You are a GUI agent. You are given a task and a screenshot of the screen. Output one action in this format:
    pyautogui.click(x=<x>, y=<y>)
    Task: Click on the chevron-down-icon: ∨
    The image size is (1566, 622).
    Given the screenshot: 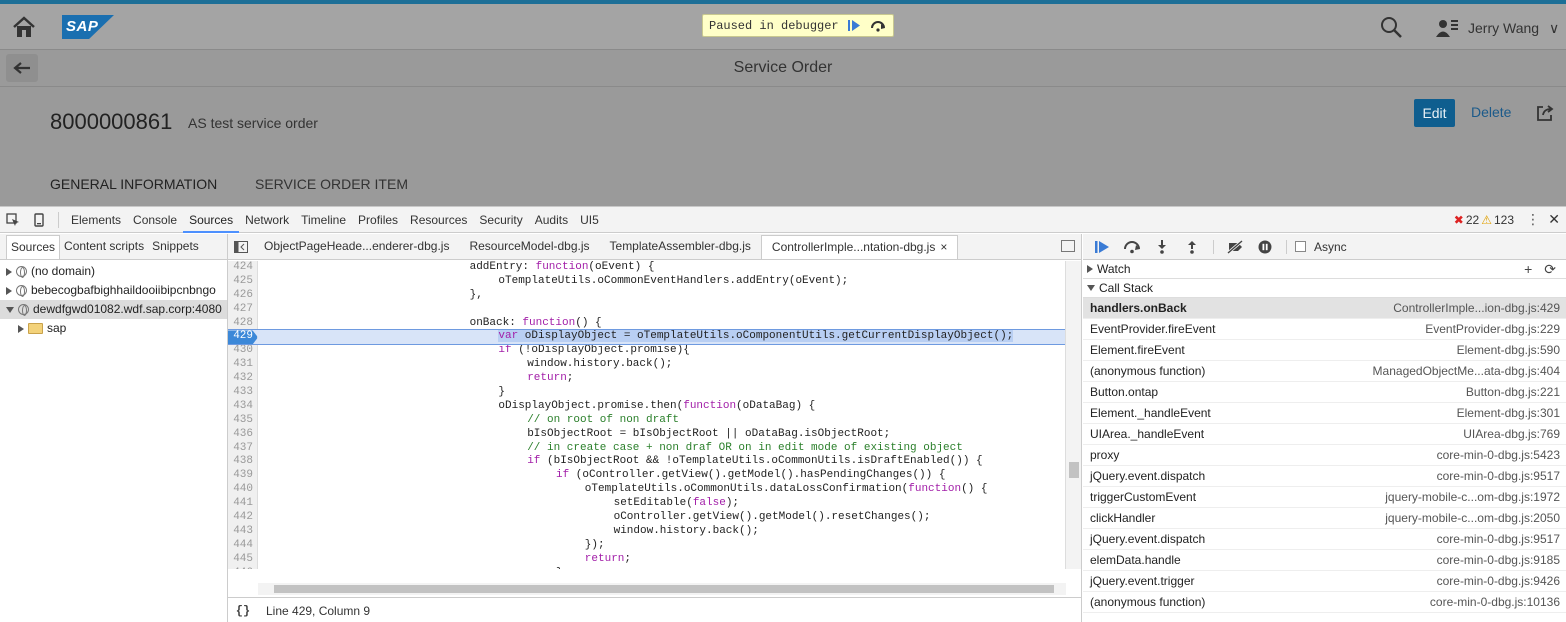 What is the action you would take?
    pyautogui.click(x=1554, y=28)
    